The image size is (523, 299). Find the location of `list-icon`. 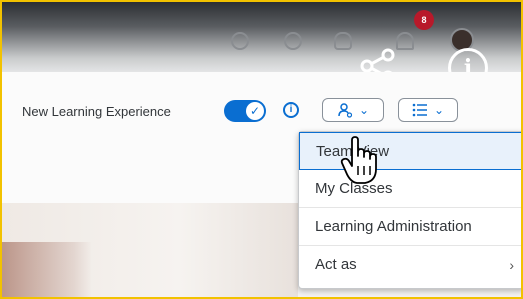

list-icon is located at coordinates (419, 110).